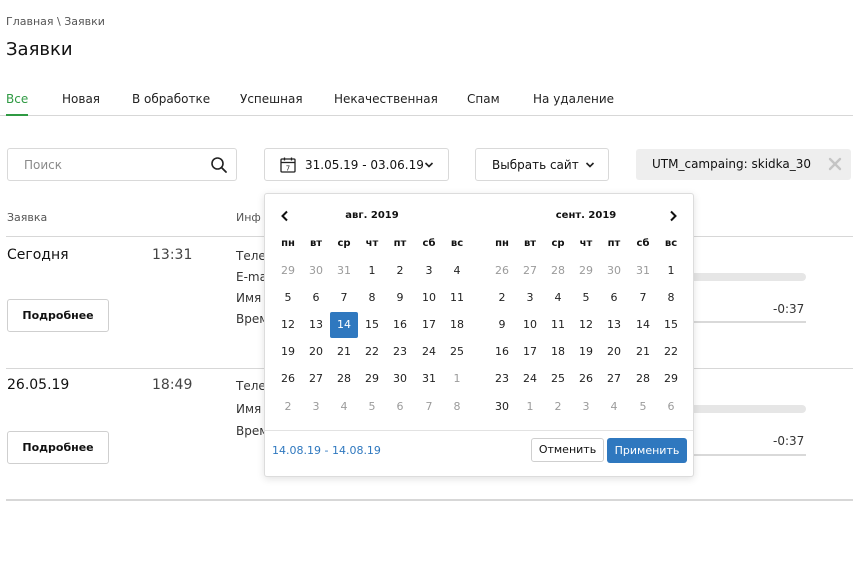 This screenshot has width=853, height=576. Describe the element at coordinates (386, 99) in the screenshot. I see `tab-low-quality: Некачественная` at that location.